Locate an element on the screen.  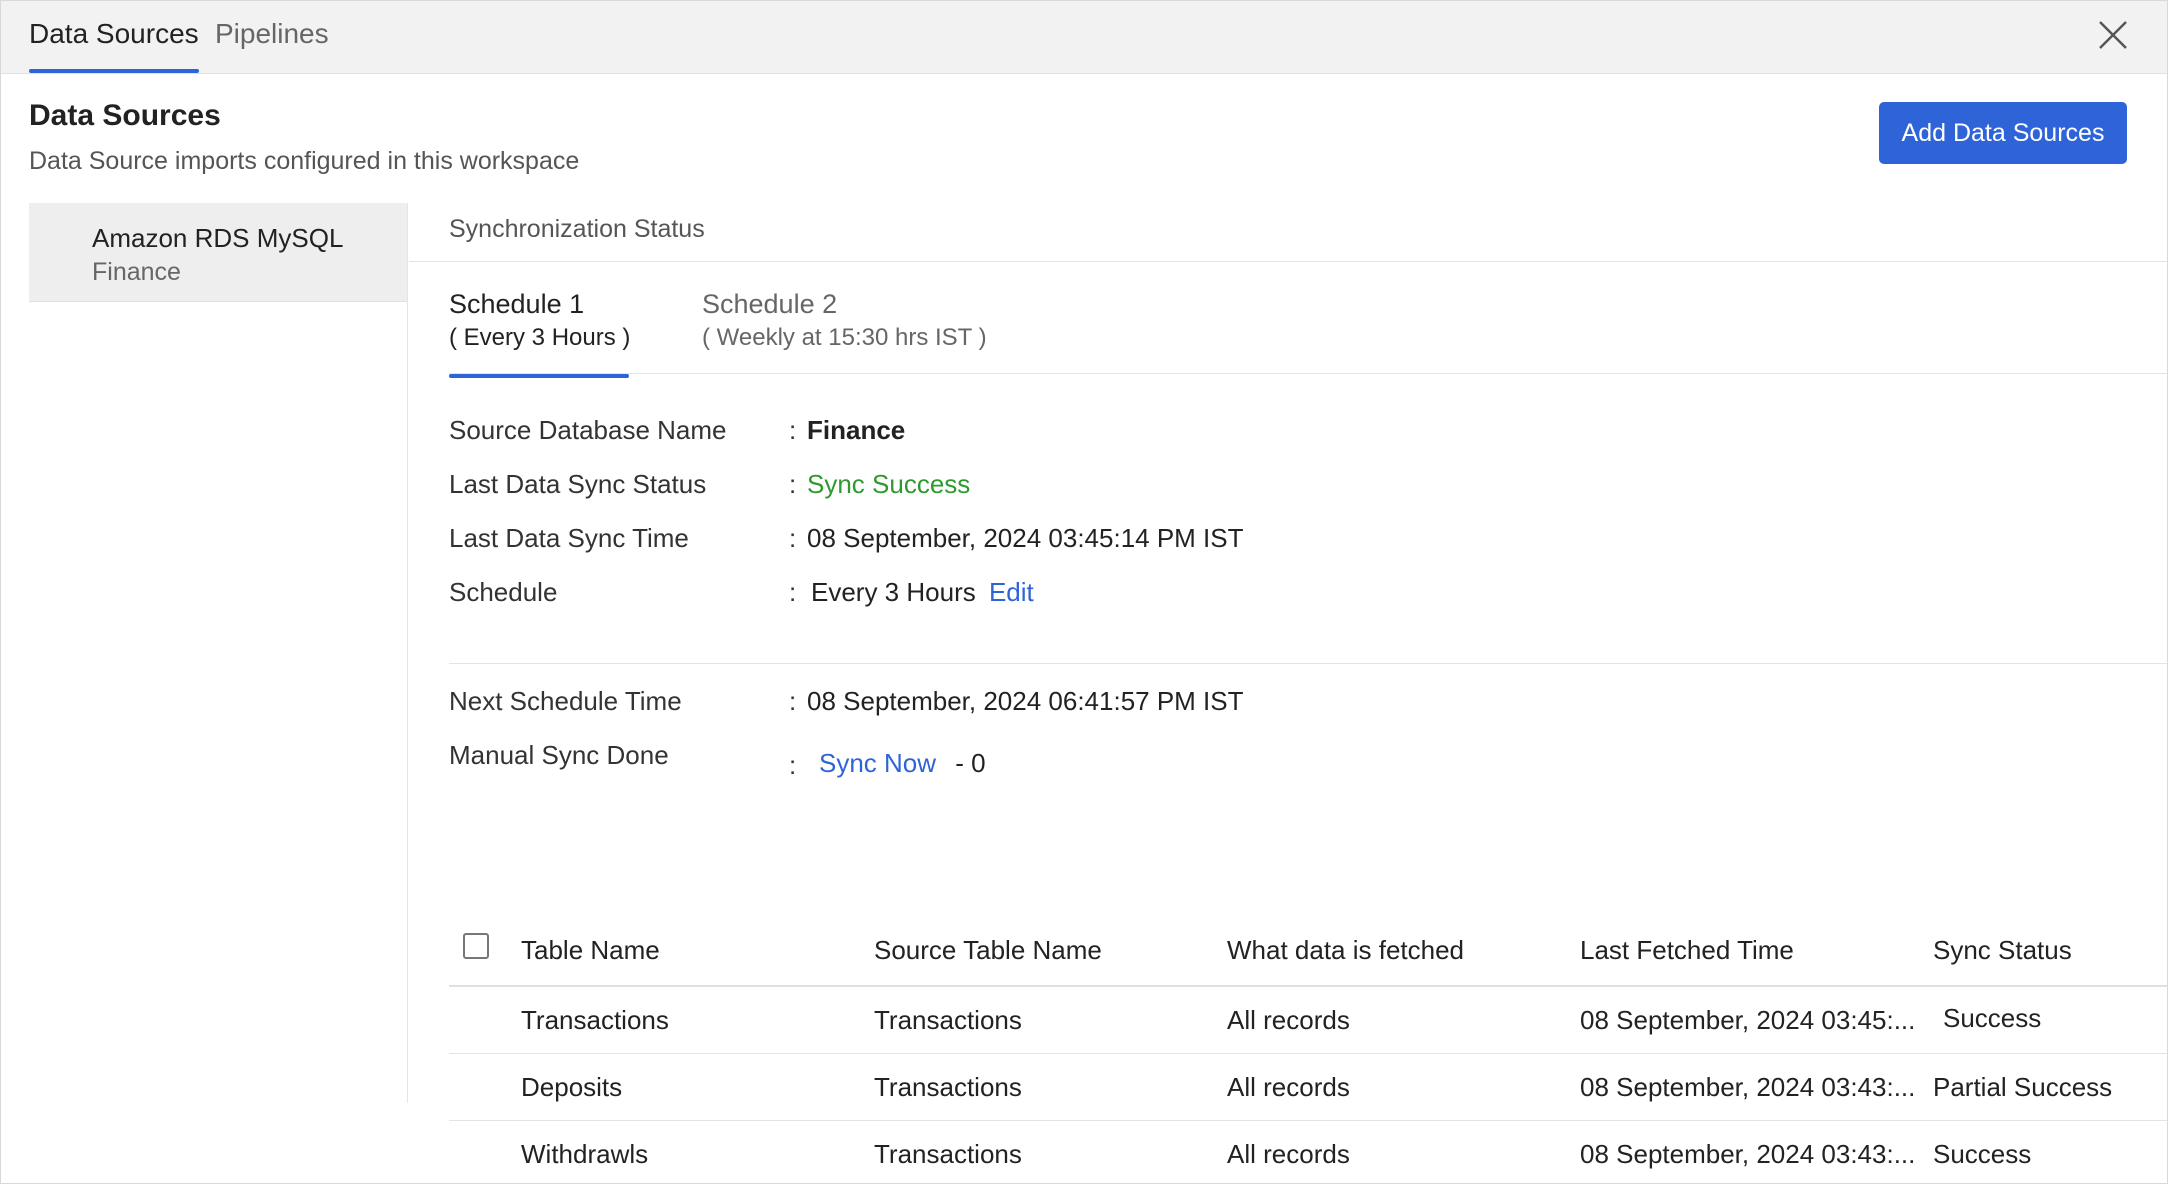
tab-pipelines: Pipelines is located at coordinates (272, 37).